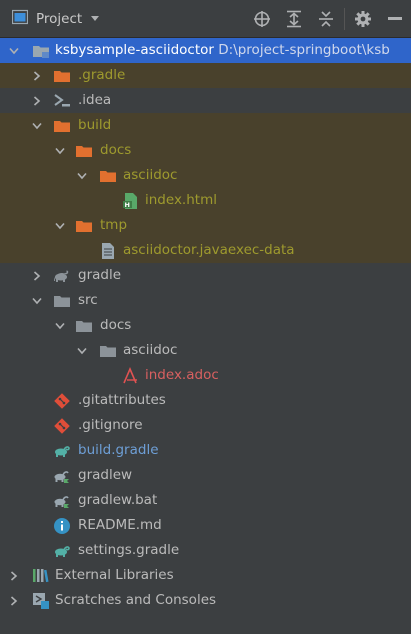 The height and width of the screenshot is (634, 411). I want to click on tree-item-label: gradlew, so click(105, 475).